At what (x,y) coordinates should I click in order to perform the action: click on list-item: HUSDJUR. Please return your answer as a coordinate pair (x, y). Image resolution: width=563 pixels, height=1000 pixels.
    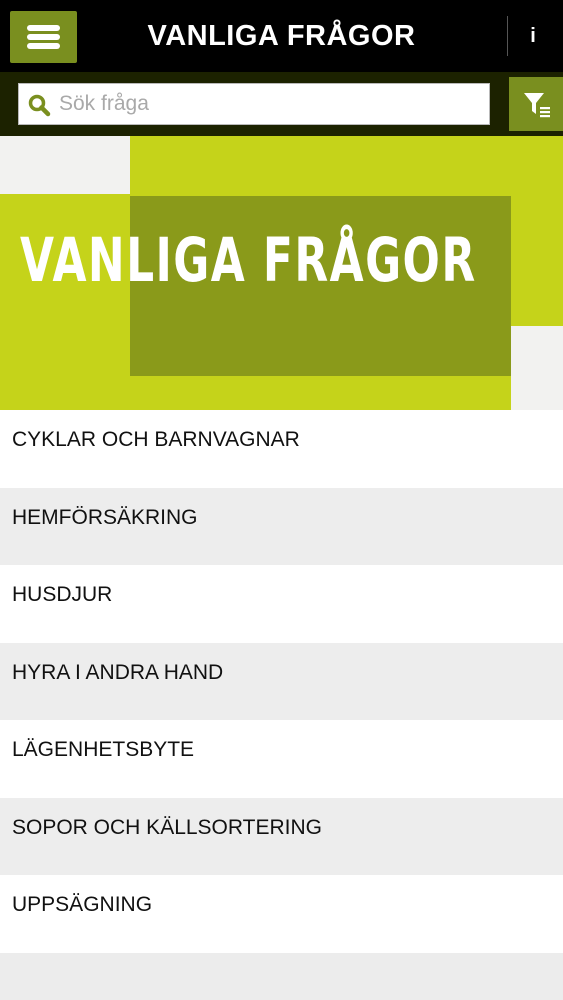
    Looking at the image, I should click on (281, 604).